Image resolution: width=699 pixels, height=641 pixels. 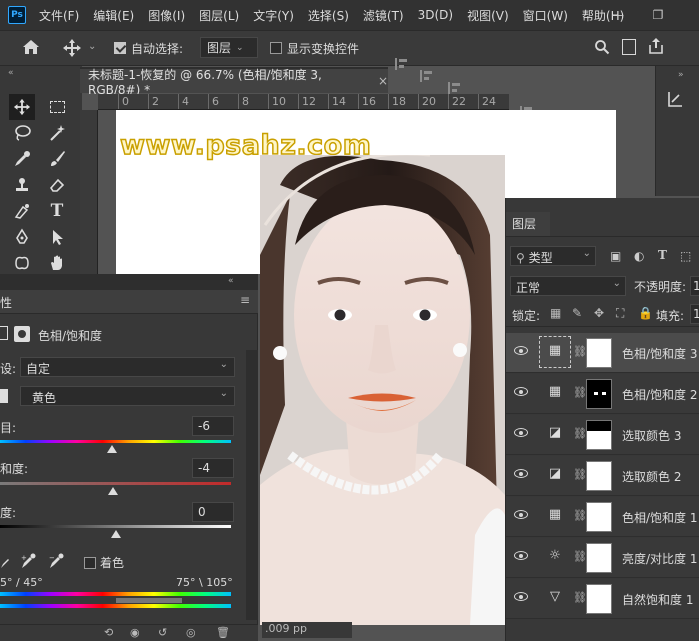 I want to click on layer-row: ▦ ⛓ 色相/饱和度 3, so click(x=602, y=353).